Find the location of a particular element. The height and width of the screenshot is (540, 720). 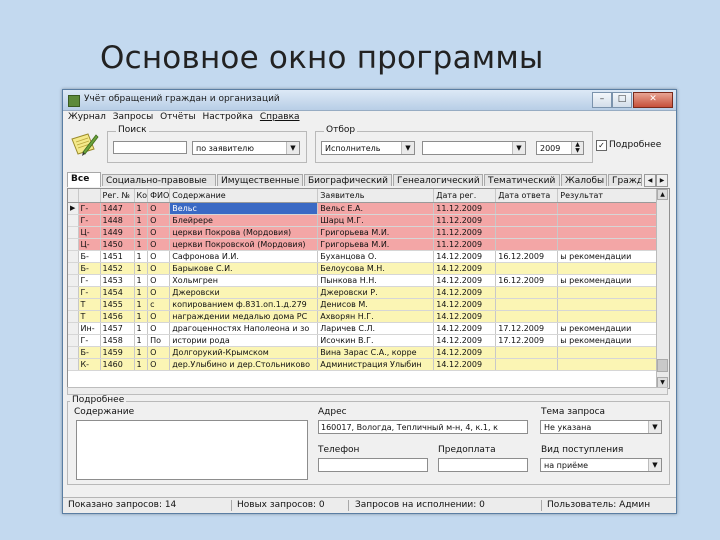

menu-settings: Настройка is located at coordinates (226, 116).